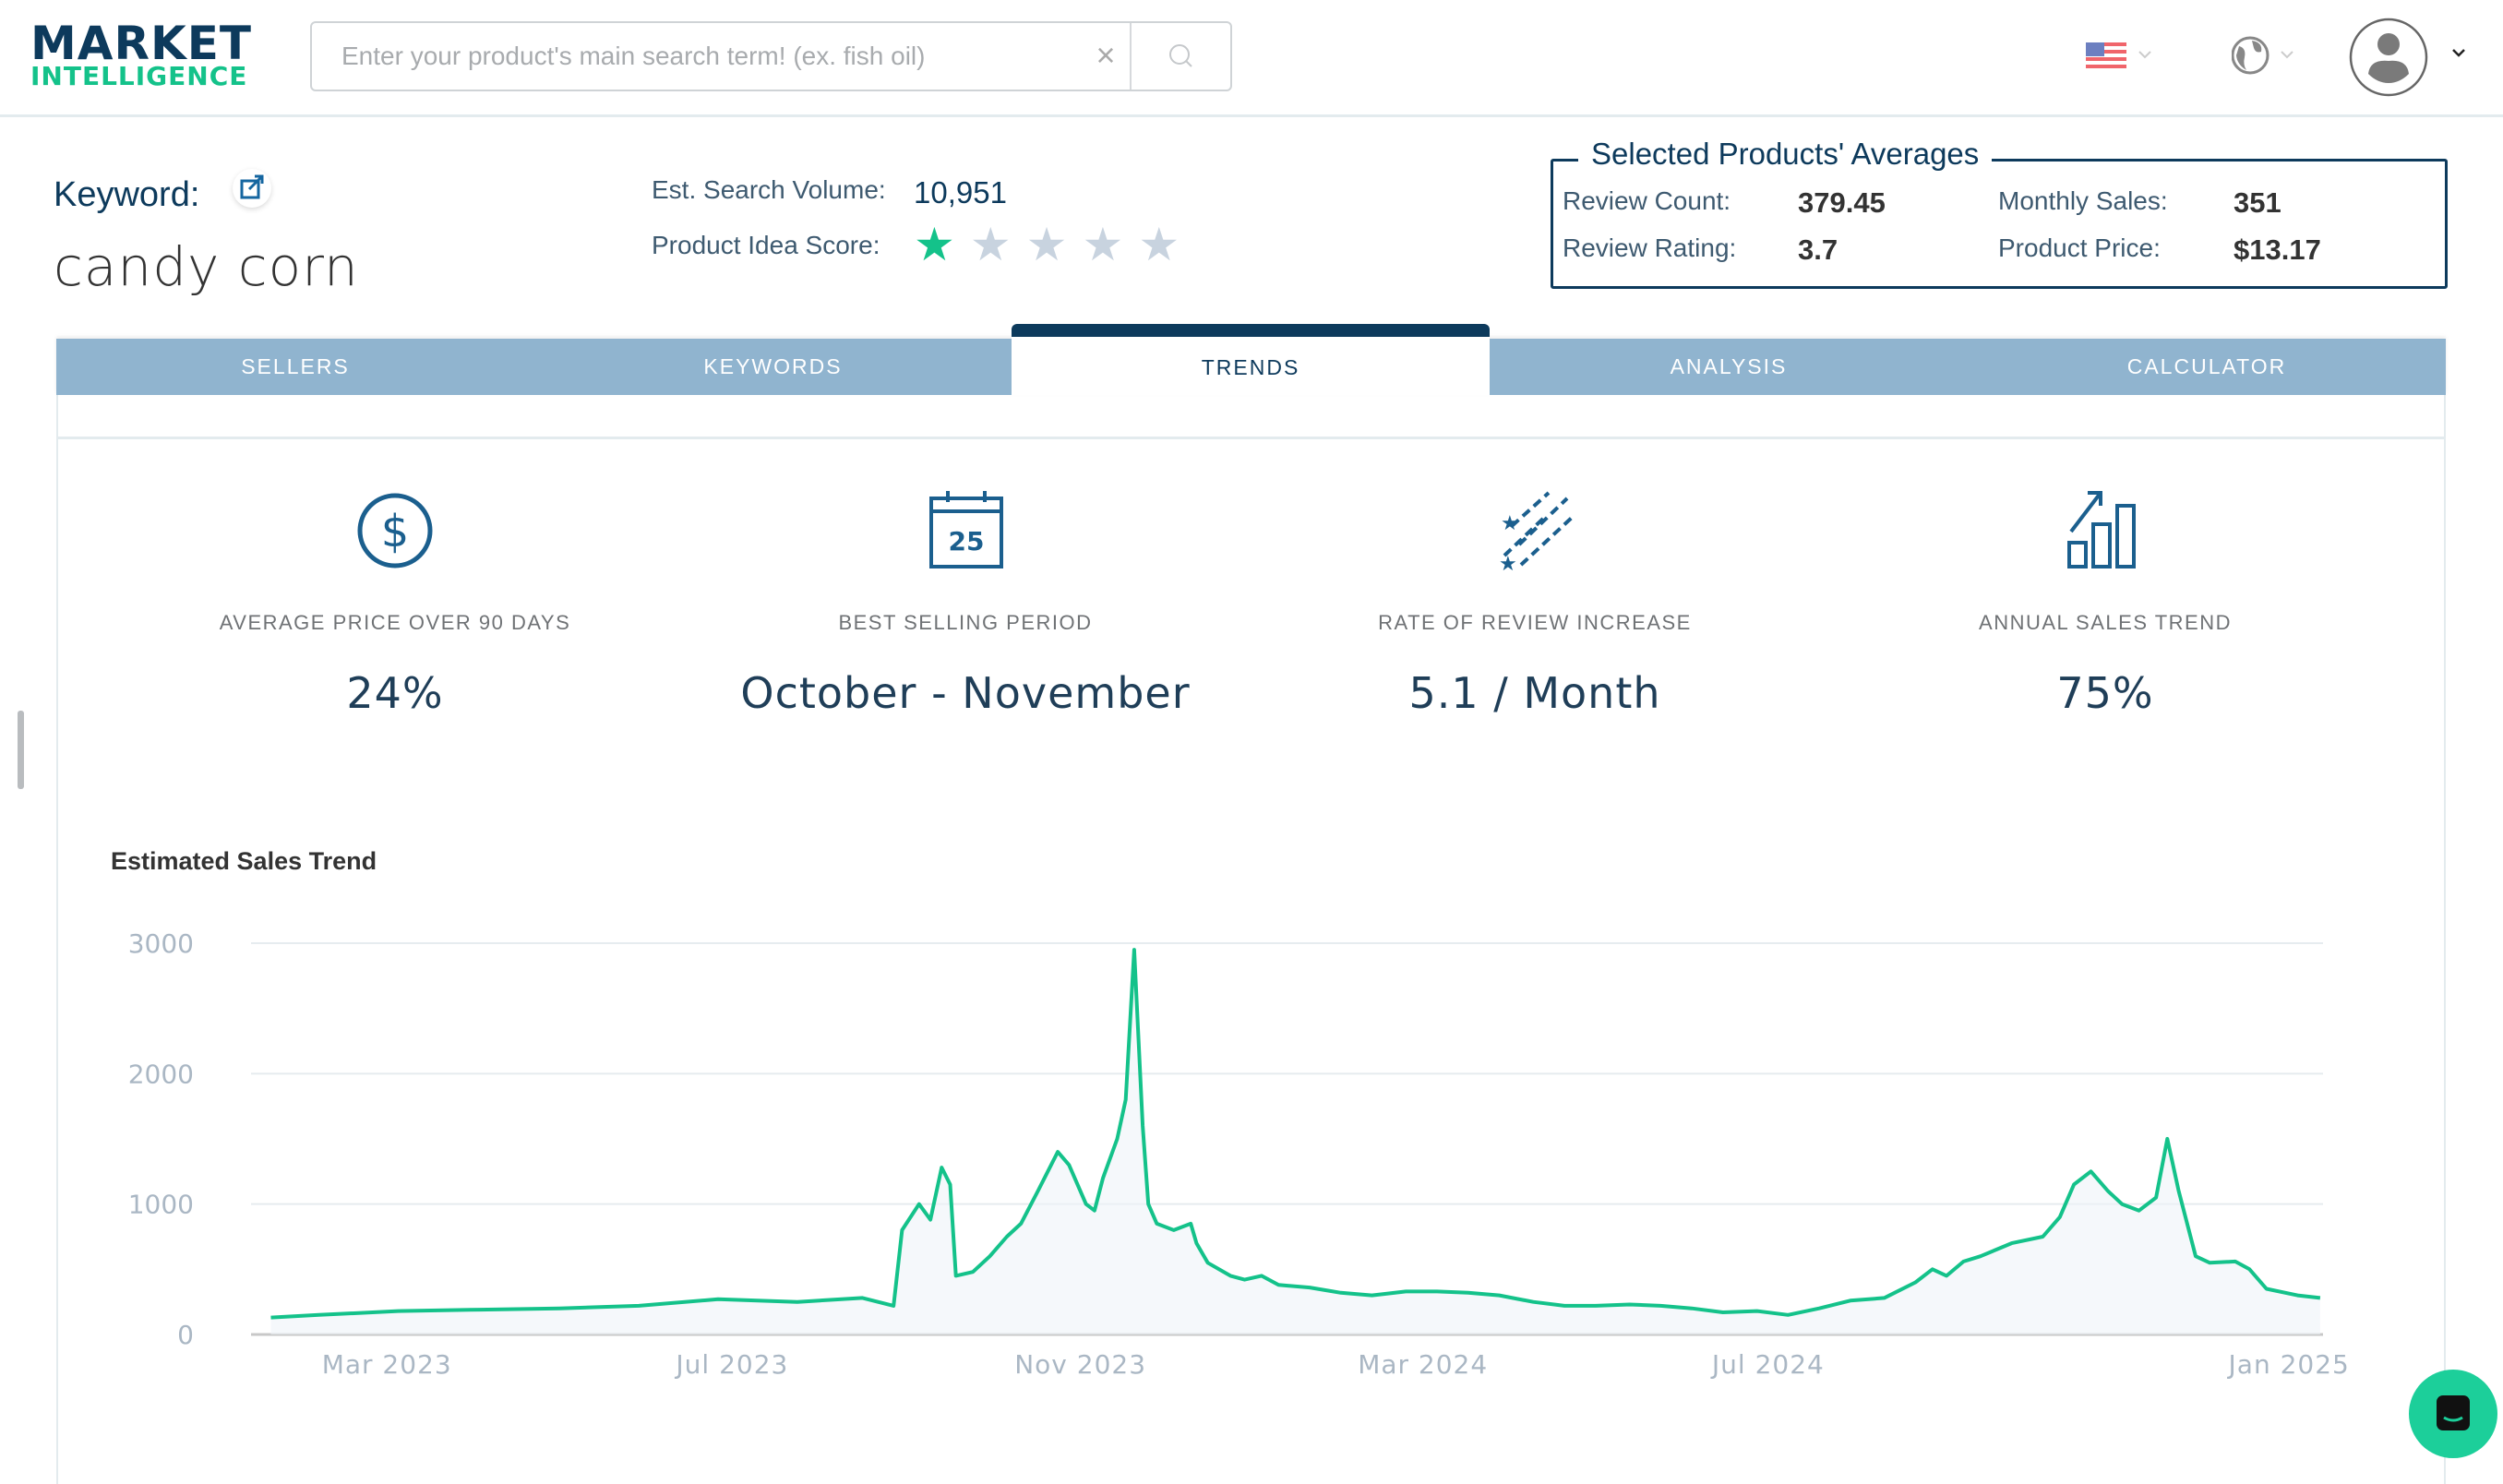 The height and width of the screenshot is (1484, 2503). What do you see at coordinates (2288, 1364) in the screenshot?
I see `x-tick-label: Jan 2025` at bounding box center [2288, 1364].